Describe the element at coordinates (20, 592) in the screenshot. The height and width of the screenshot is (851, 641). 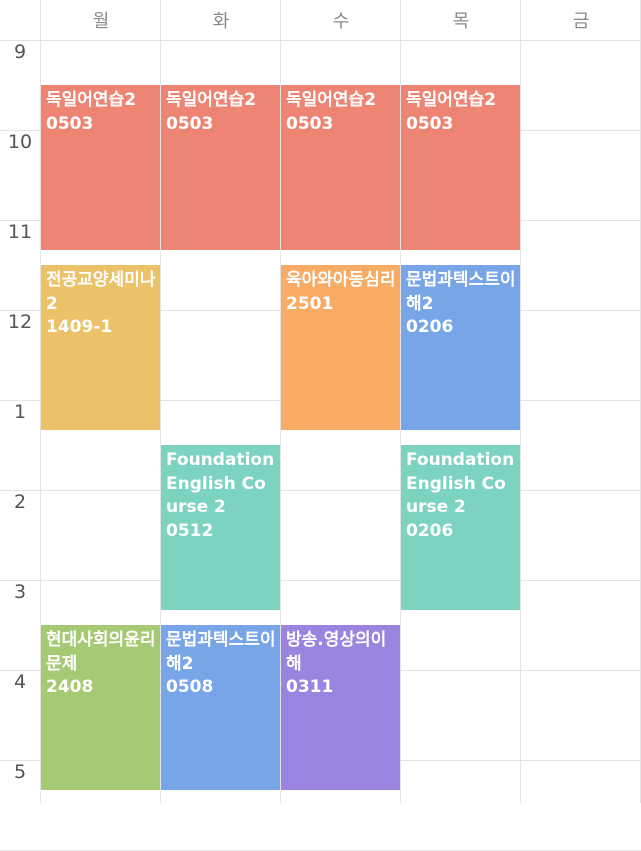
I see `hour-label: 3` at that location.